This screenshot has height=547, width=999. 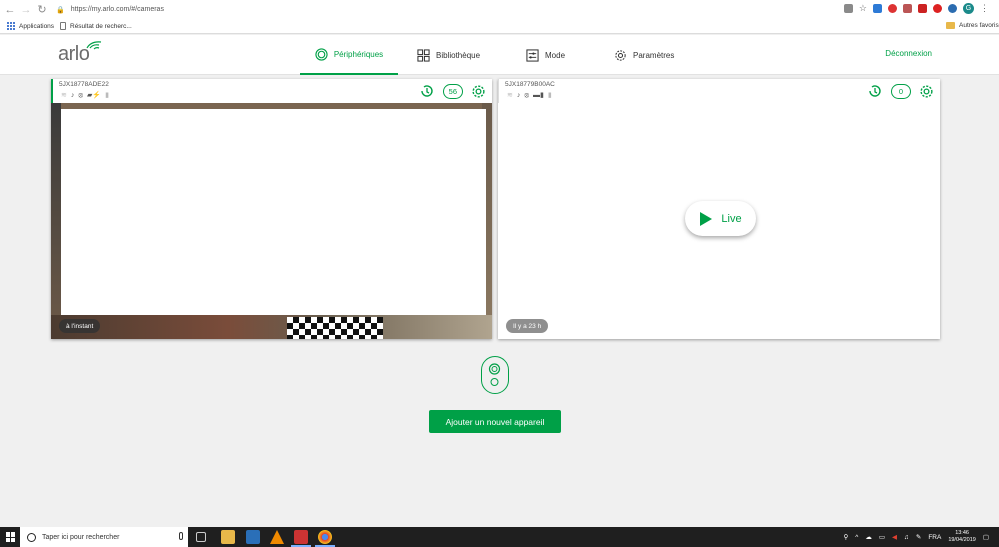 I want to click on taskbar-search-box: Taper ici pour rechercher, so click(x=104, y=537).